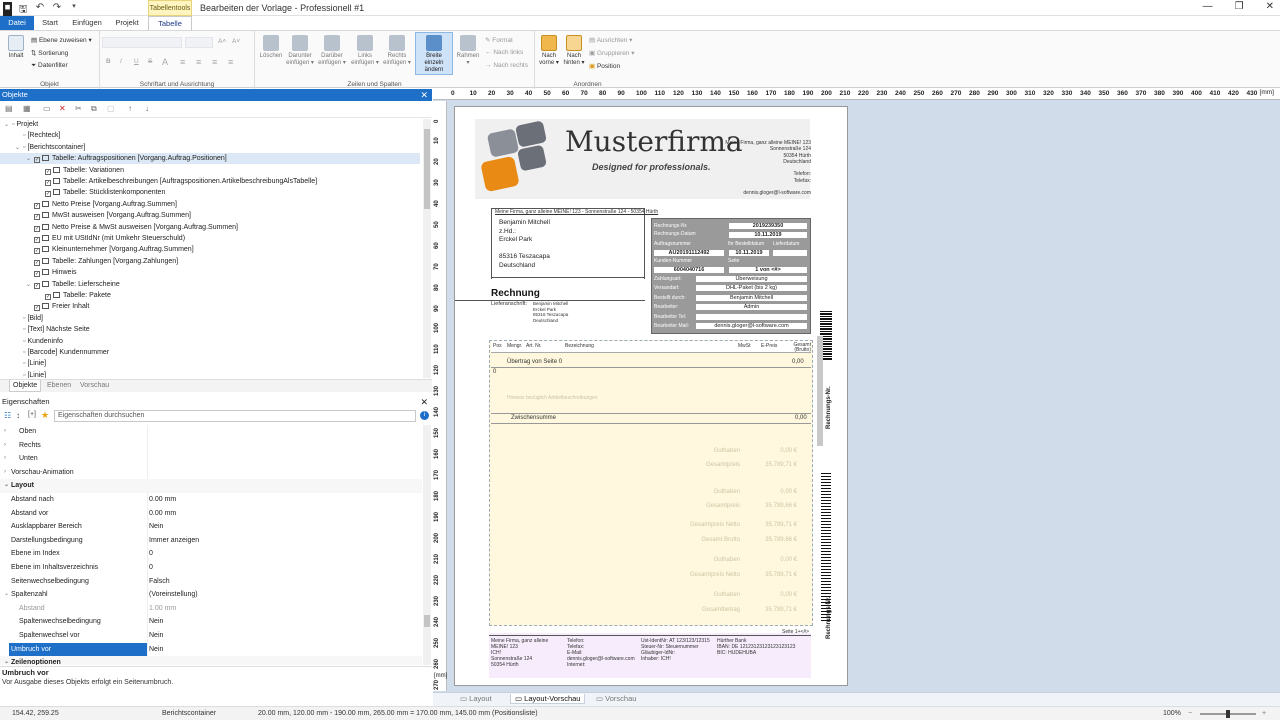 The width and height of the screenshot is (1280, 721). What do you see at coordinates (610, 40) in the screenshot?
I see `ausrichten-button: ▤ Ausrichten ▾` at bounding box center [610, 40].